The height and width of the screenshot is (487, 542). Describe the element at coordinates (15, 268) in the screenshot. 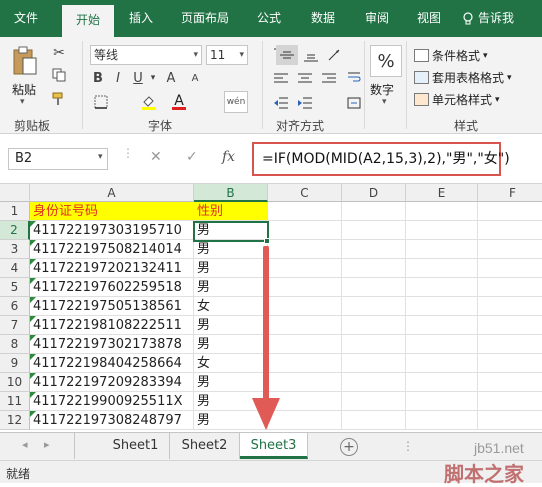

I see `row-header: 4` at that location.